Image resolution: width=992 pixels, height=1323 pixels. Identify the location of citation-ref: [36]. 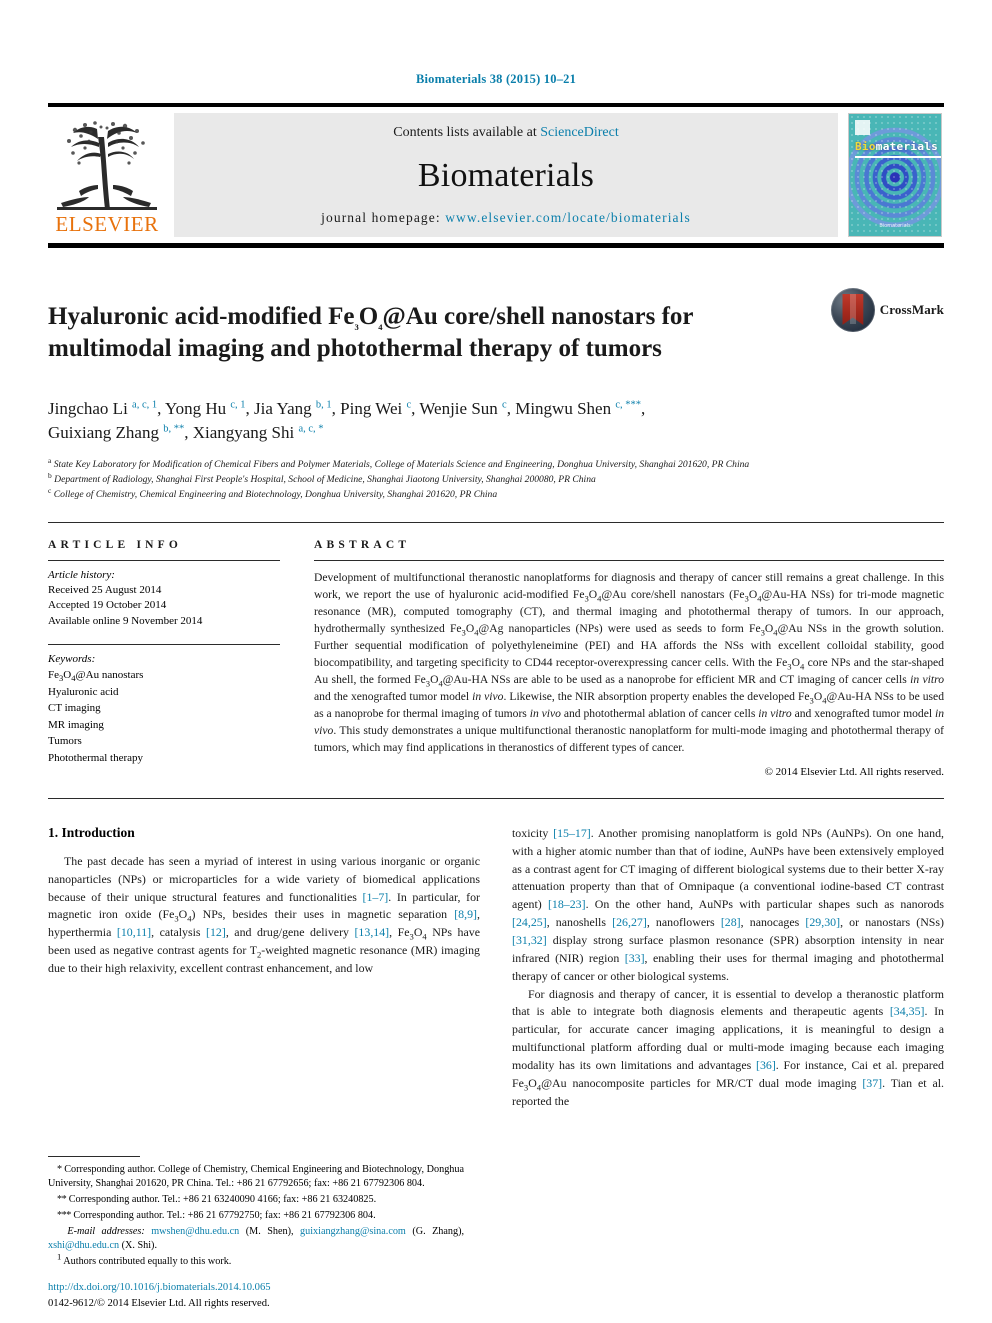
(766, 1065).